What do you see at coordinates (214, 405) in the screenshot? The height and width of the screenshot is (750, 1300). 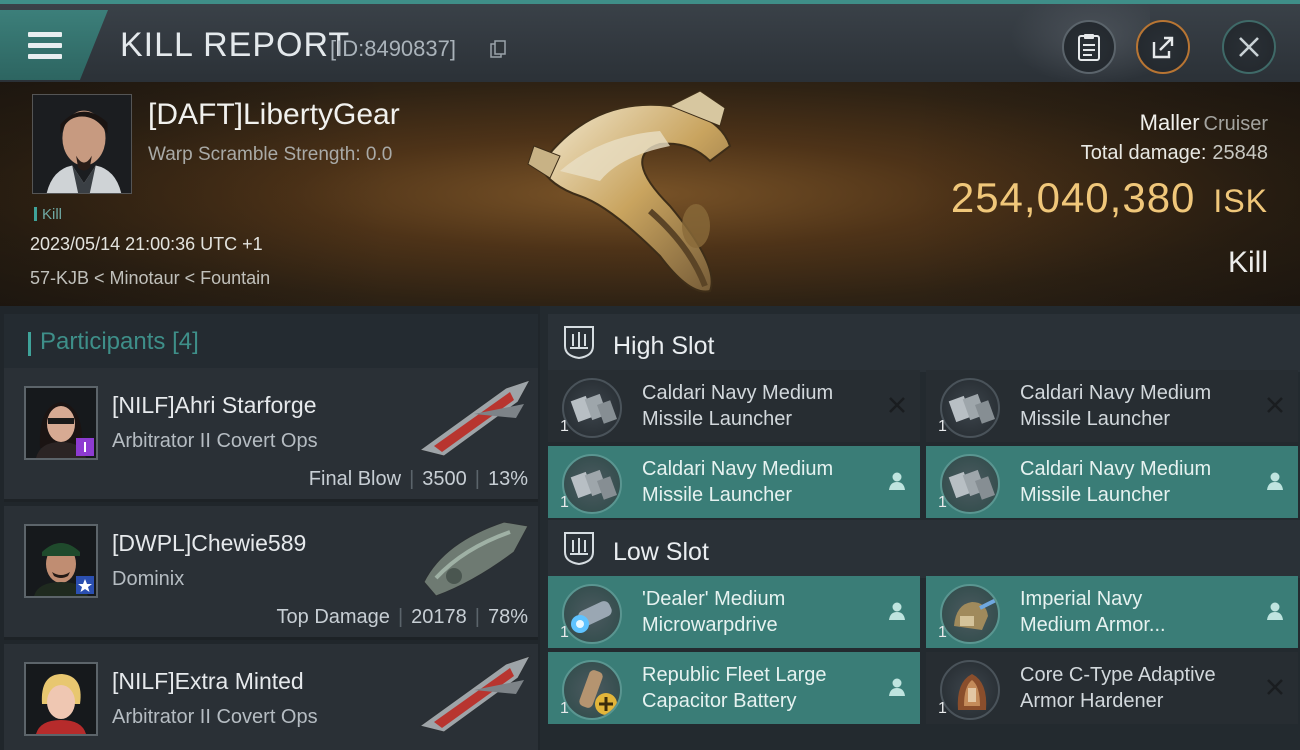 I see `participant-name: [NILF]Ahri Starforge` at bounding box center [214, 405].